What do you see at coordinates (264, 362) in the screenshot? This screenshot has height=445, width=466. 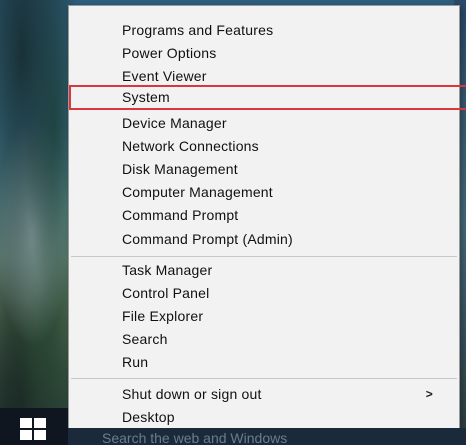 I see `menu-item-run: Run` at bounding box center [264, 362].